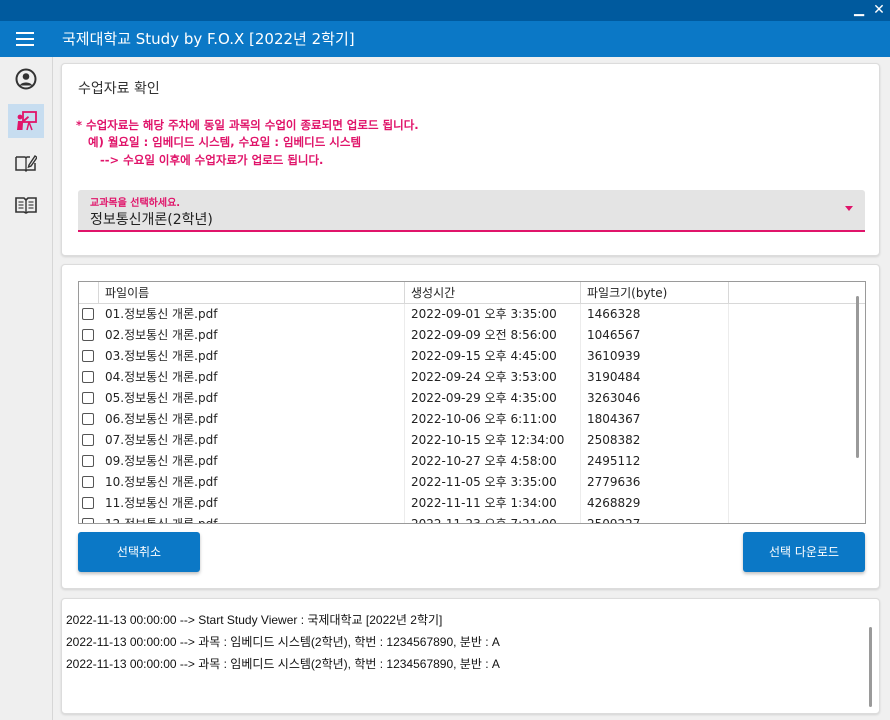 The width and height of the screenshot is (890, 720). What do you see at coordinates (857, 377) in the screenshot?
I see `table-scrollbar` at bounding box center [857, 377].